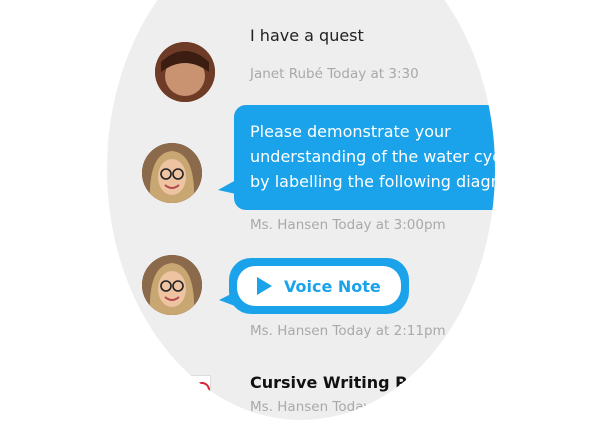 The height and width of the screenshot is (445, 600). Describe the element at coordinates (372, 181) in the screenshot. I see `message-line-3: by labelling the following diagram.` at that location.